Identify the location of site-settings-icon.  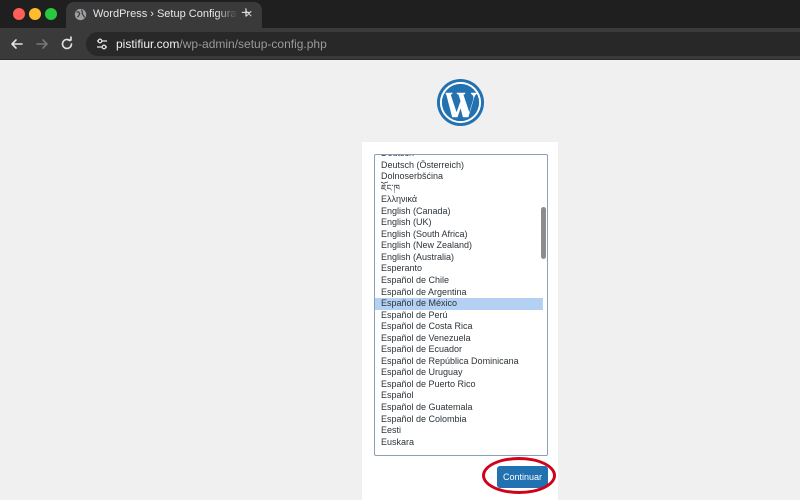
(102, 44).